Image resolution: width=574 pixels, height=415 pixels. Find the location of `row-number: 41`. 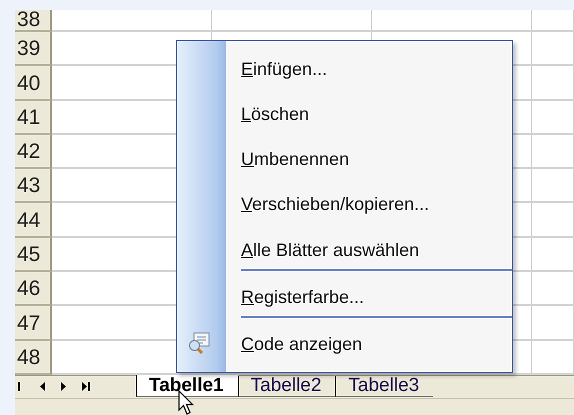

row-number: 41 is located at coordinates (33, 117).